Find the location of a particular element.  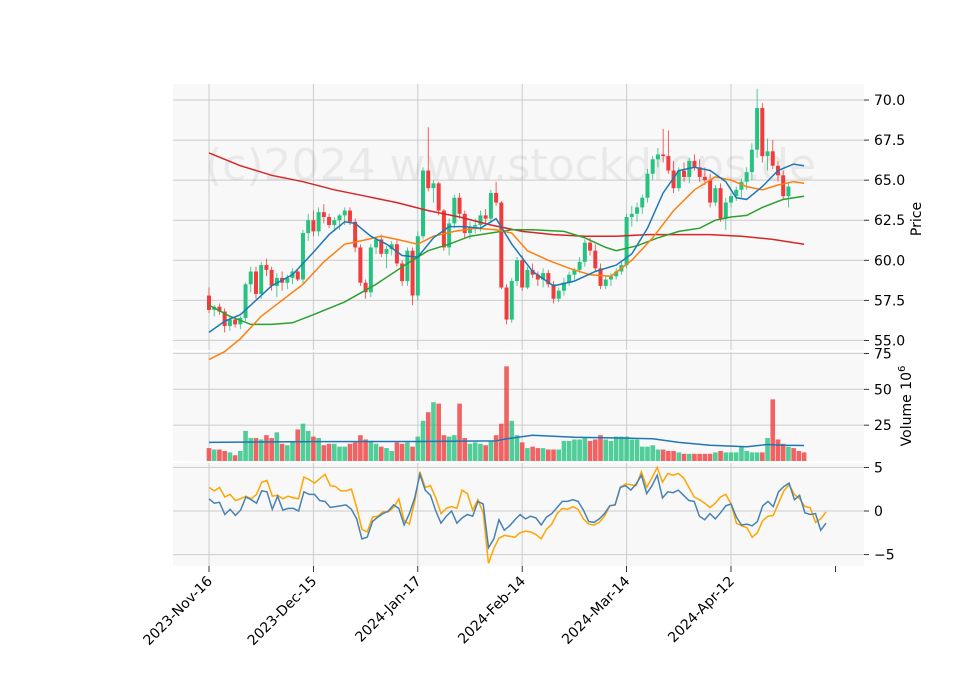

macd-tick-label: 5 is located at coordinates (878, 468).